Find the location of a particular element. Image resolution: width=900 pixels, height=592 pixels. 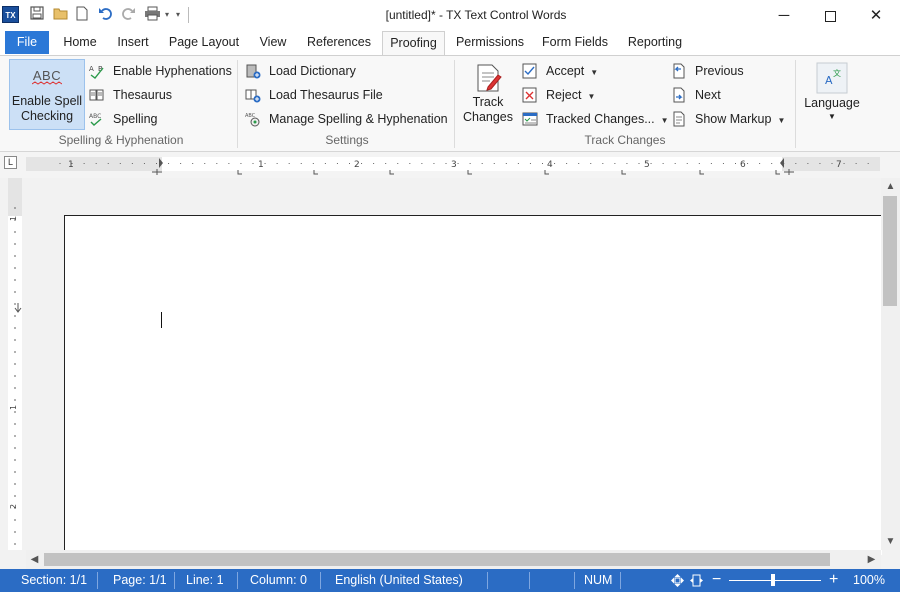

vertical-scroll-thumb is located at coordinates (890, 251).